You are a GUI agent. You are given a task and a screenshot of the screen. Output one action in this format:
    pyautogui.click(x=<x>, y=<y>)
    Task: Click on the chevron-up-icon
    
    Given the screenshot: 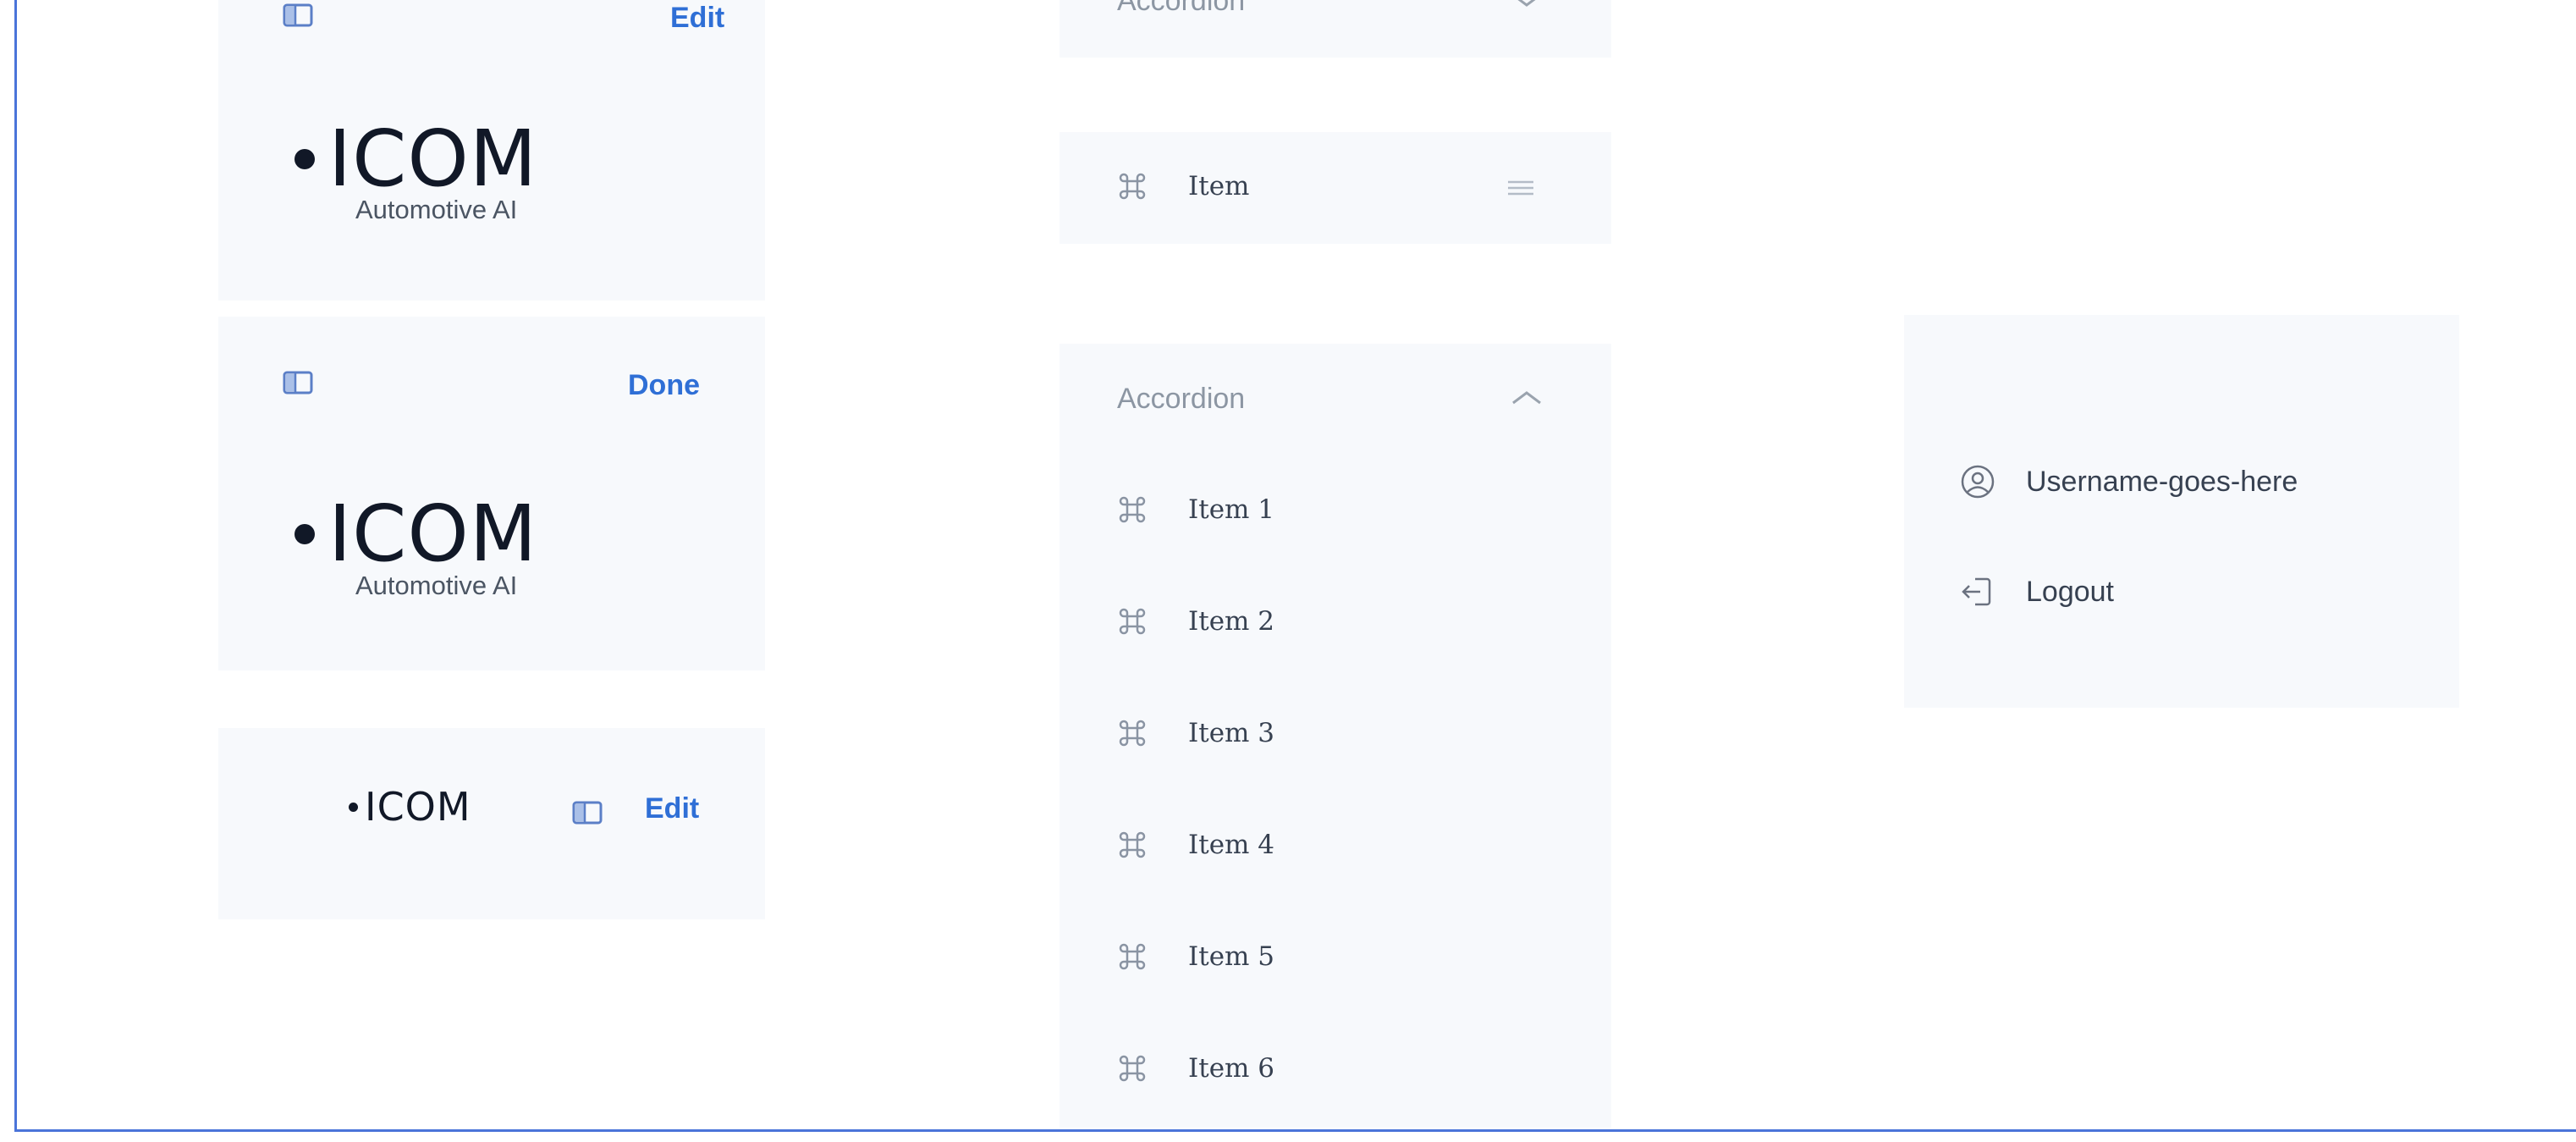 What is the action you would take?
    pyautogui.click(x=1527, y=400)
    